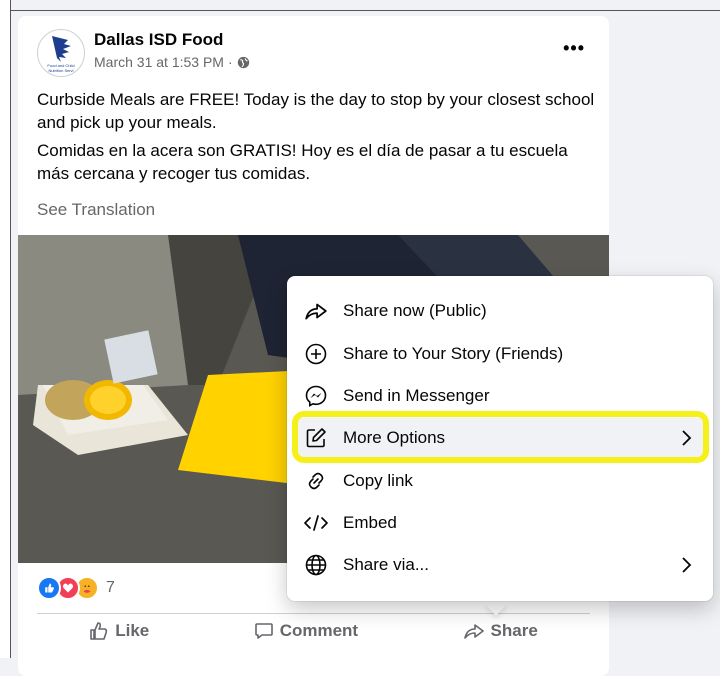  Describe the element at coordinates (574, 48) in the screenshot. I see `more-options-dots-icon: •••` at that location.